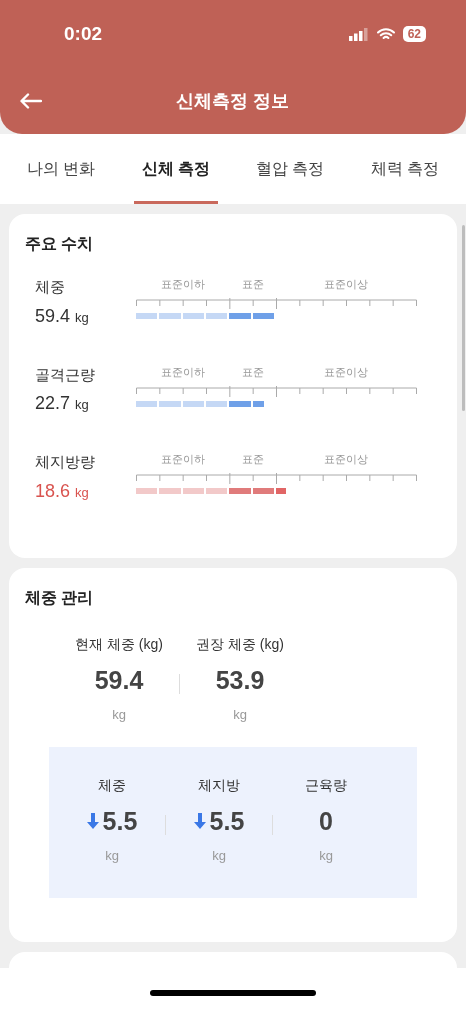  Describe the element at coordinates (326, 820) in the screenshot. I see `stat-value: 0` at that location.